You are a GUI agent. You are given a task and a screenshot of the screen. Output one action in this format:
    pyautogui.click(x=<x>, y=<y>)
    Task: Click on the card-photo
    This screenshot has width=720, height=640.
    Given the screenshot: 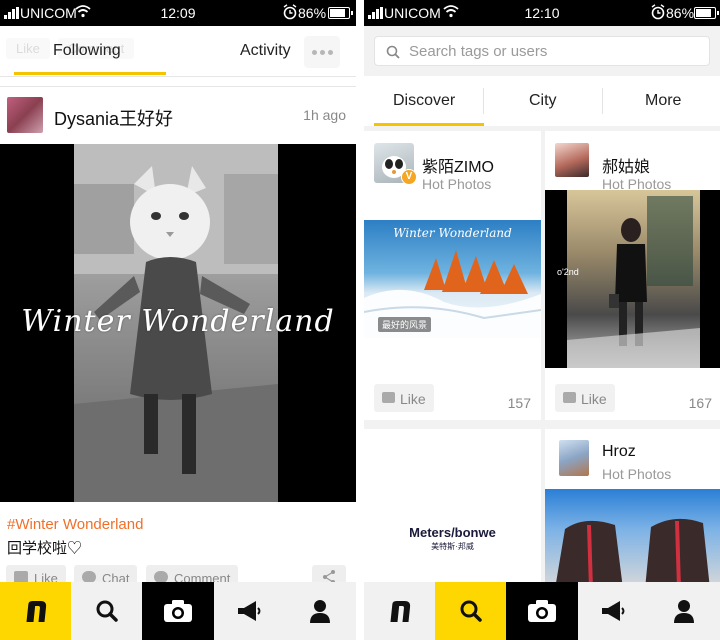 What is the action you would take?
    pyautogui.click(x=632, y=539)
    